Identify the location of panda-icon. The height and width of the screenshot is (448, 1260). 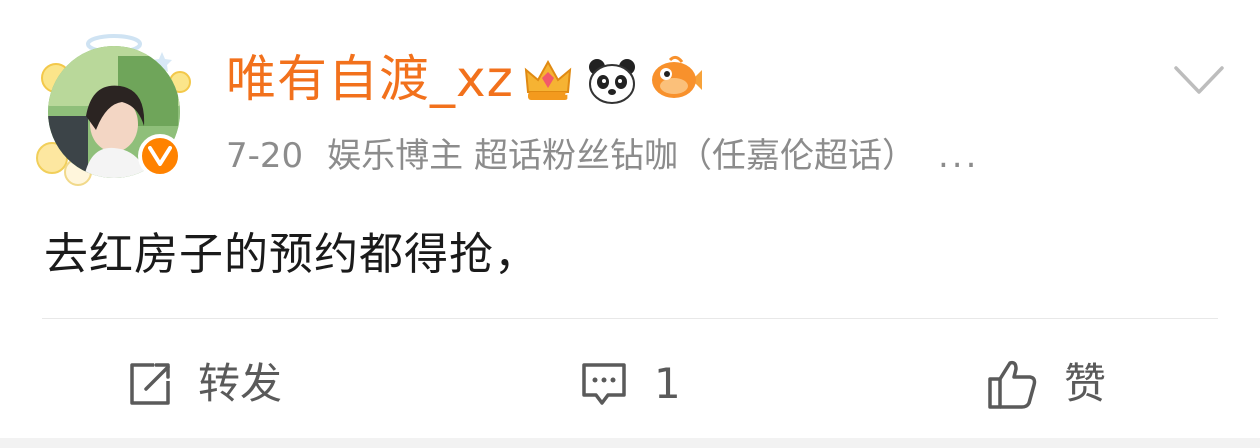
(612, 80).